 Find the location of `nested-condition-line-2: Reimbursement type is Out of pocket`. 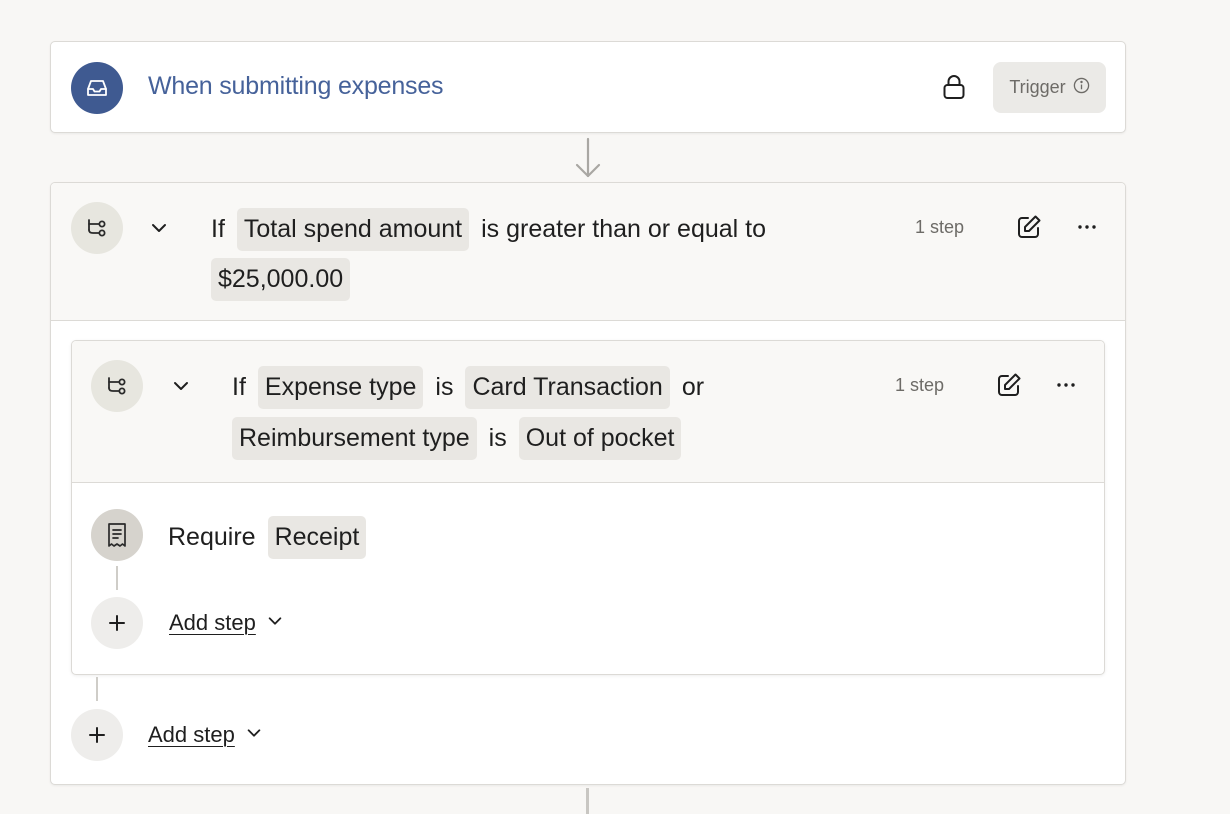

nested-condition-line-2: Reimbursement type is Out of pocket is located at coordinates (457, 438).